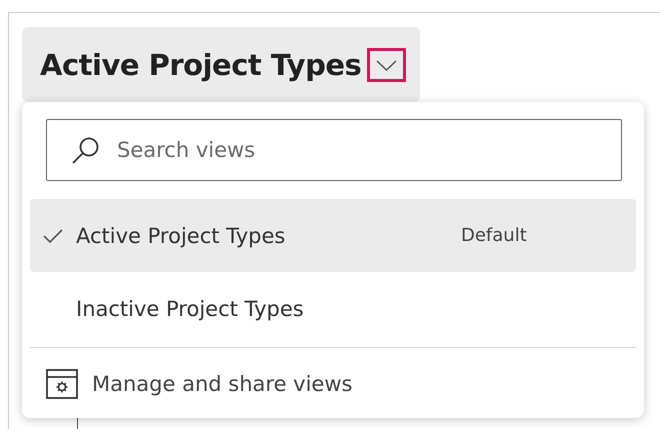 This screenshot has height=429, width=660. What do you see at coordinates (386, 65) in the screenshot?
I see `chevron-down-icon` at bounding box center [386, 65].